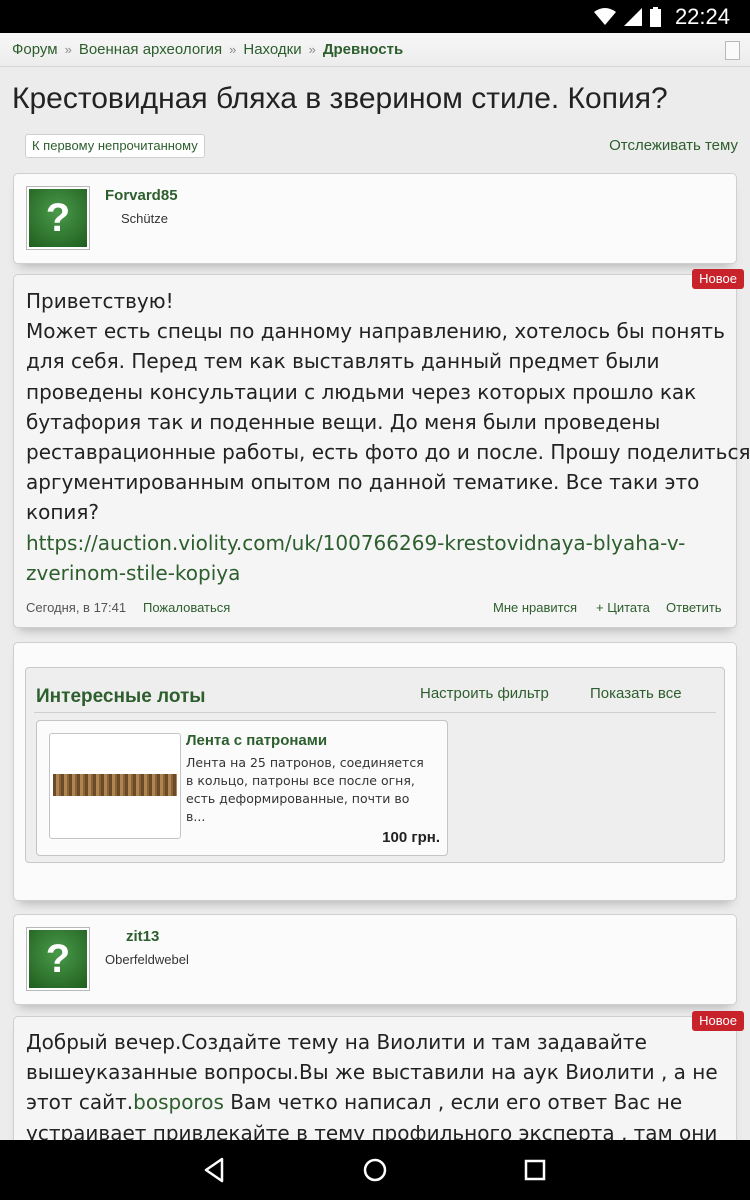 The image size is (750, 1200). What do you see at coordinates (100, 301) in the screenshot?
I see `message-line: Приветствую!` at bounding box center [100, 301].